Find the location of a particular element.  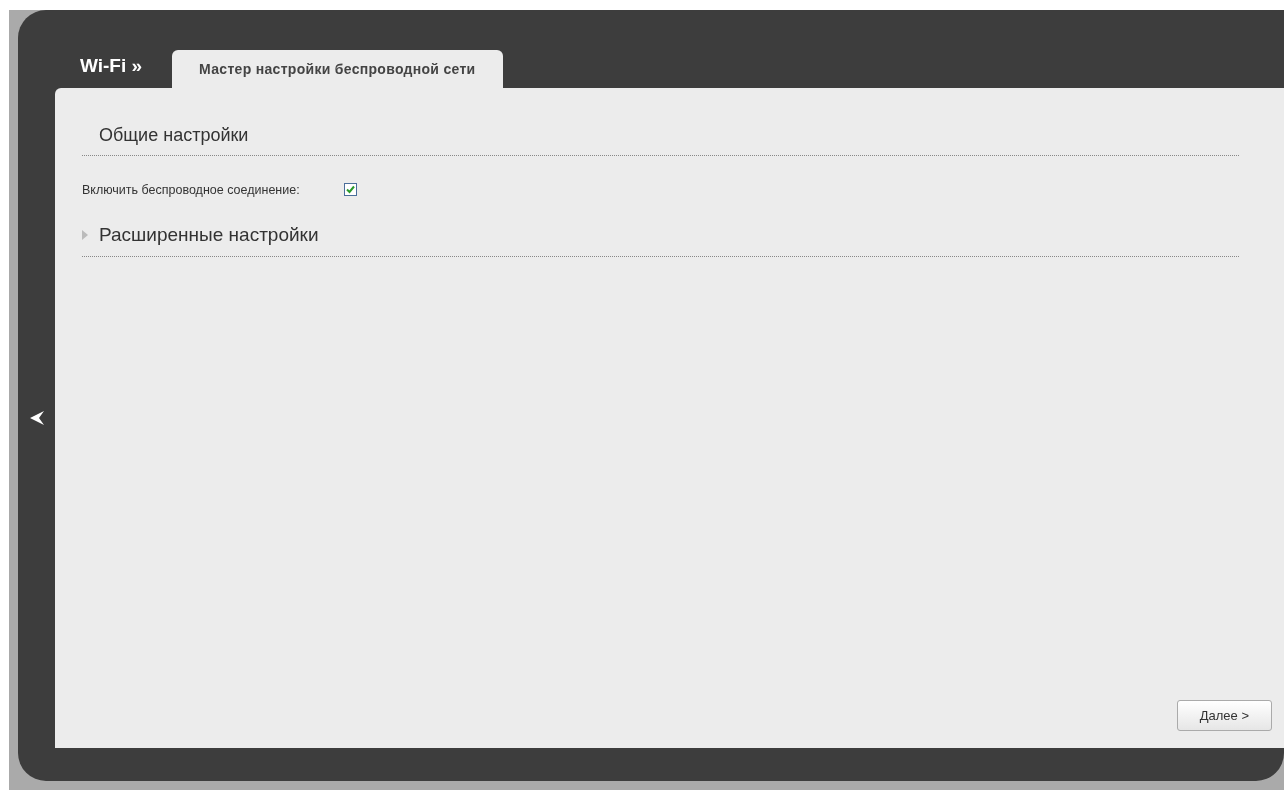

breadcrumb: Wi-Fi » is located at coordinates (111, 69).